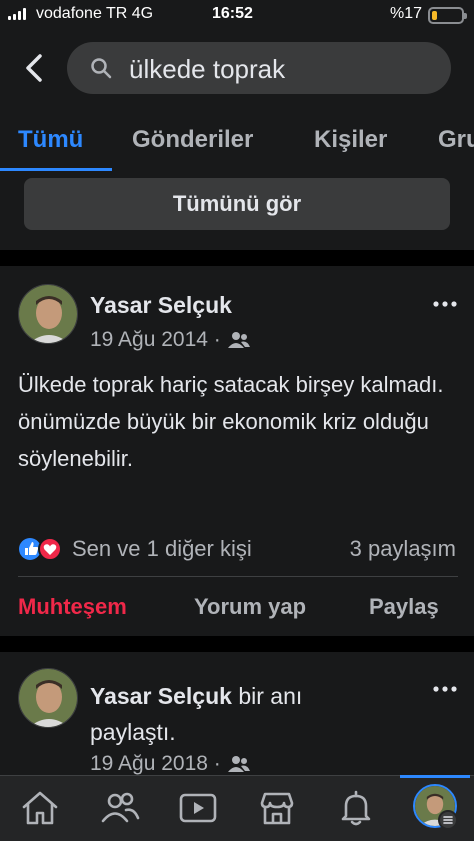 The width and height of the screenshot is (474, 841). I want to click on post-action-text: paylaştı., so click(133, 732).